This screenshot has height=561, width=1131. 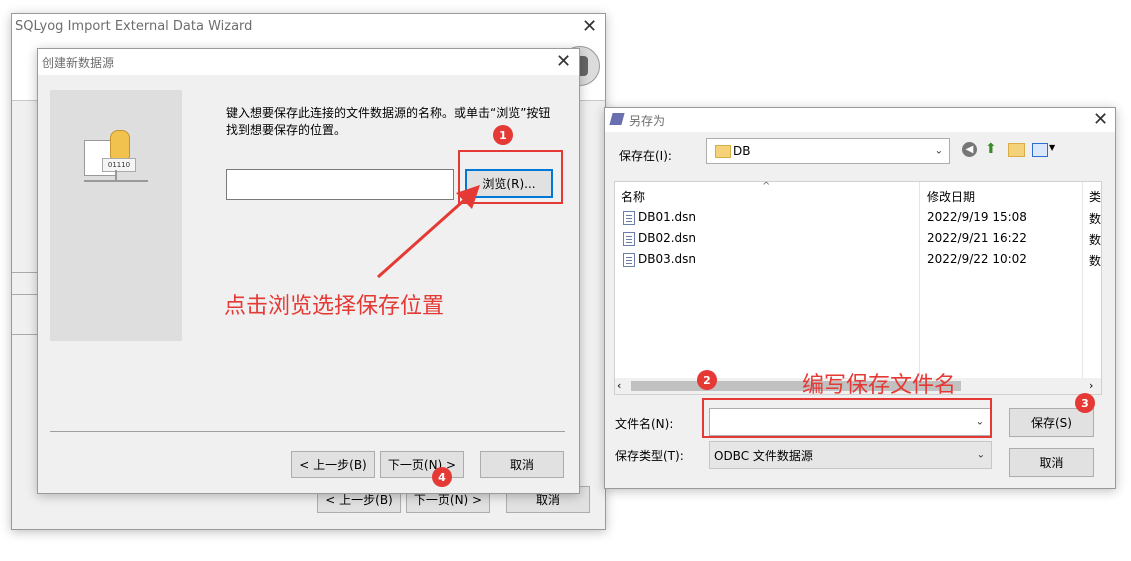 What do you see at coordinates (858, 193) in the screenshot?
I see `file-list-header: 名称 ^ 修改日期 类` at bounding box center [858, 193].